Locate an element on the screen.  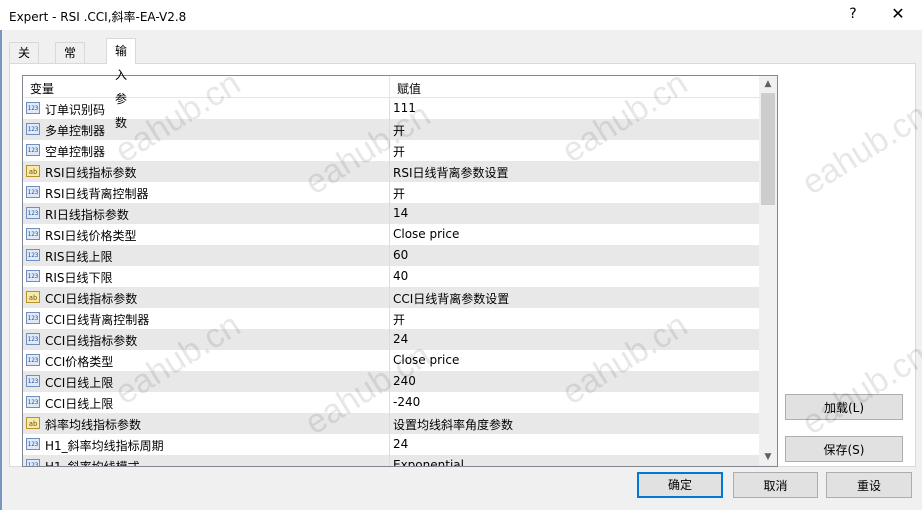
parameter-row: 123 CCI日线指标参数 24 is located at coordinates (391, 339).